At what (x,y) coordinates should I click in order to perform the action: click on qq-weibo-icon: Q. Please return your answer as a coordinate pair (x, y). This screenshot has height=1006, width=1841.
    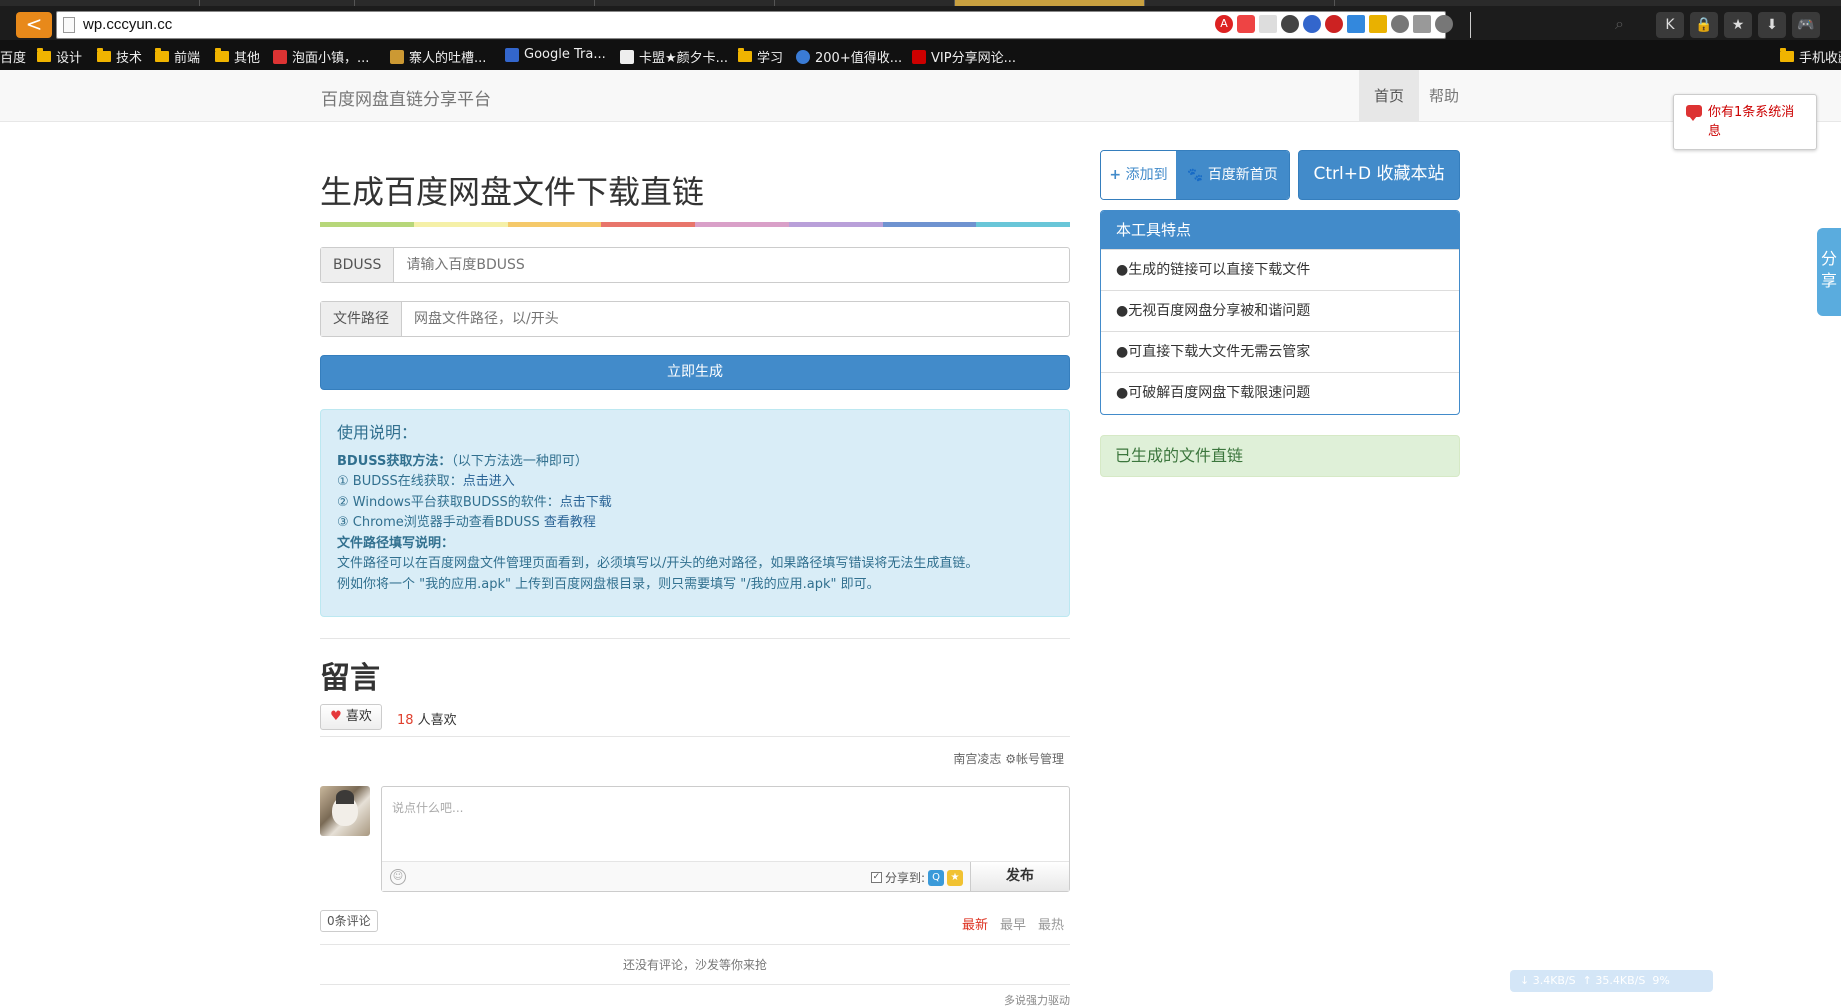
    Looking at the image, I should click on (936, 877).